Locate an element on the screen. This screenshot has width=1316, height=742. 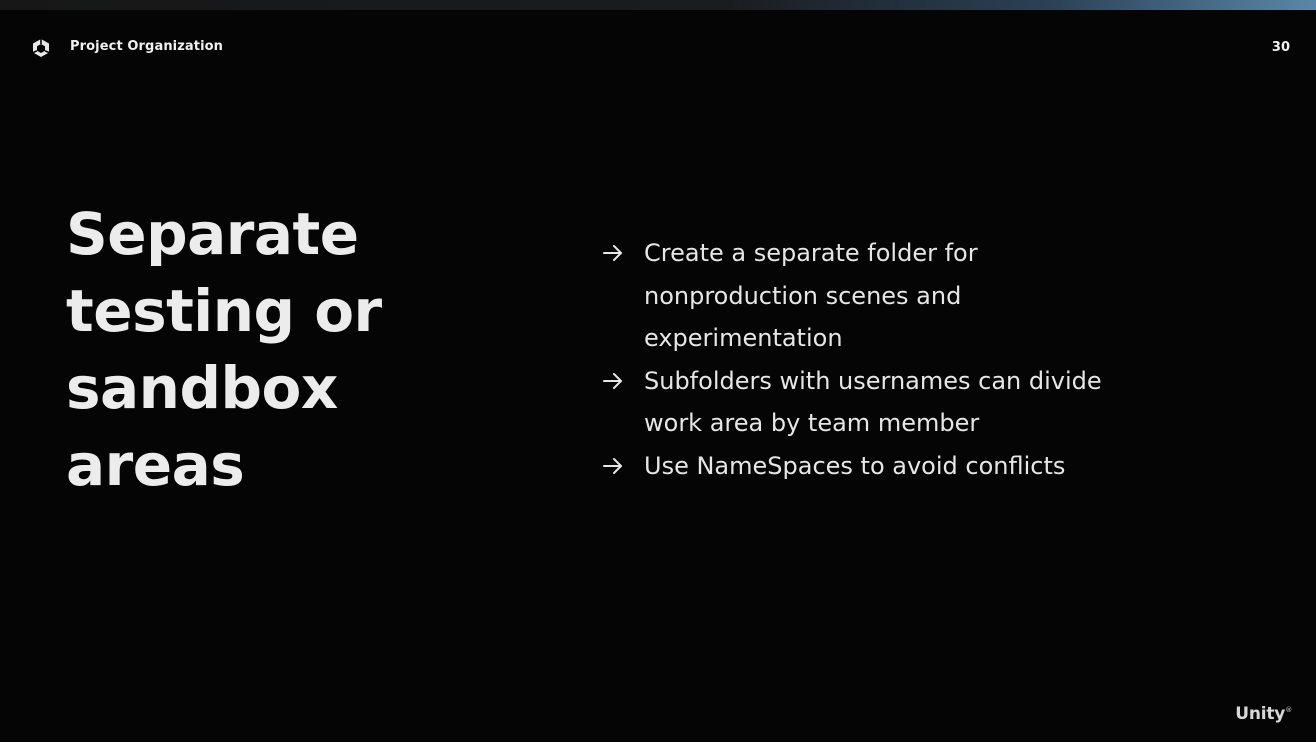
registered-mark: ® is located at coordinates (1288, 710).